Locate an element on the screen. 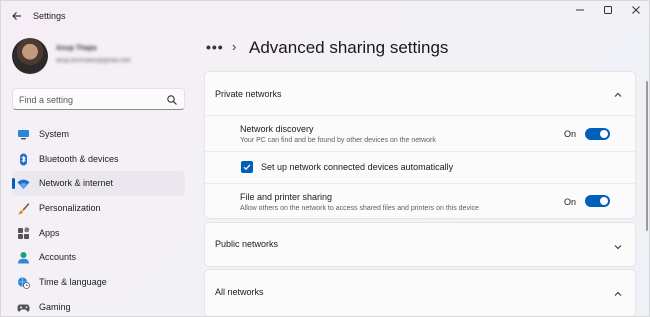 Image resolution: width=650 pixels, height=317 pixels. maximize-icon is located at coordinates (608, 12).